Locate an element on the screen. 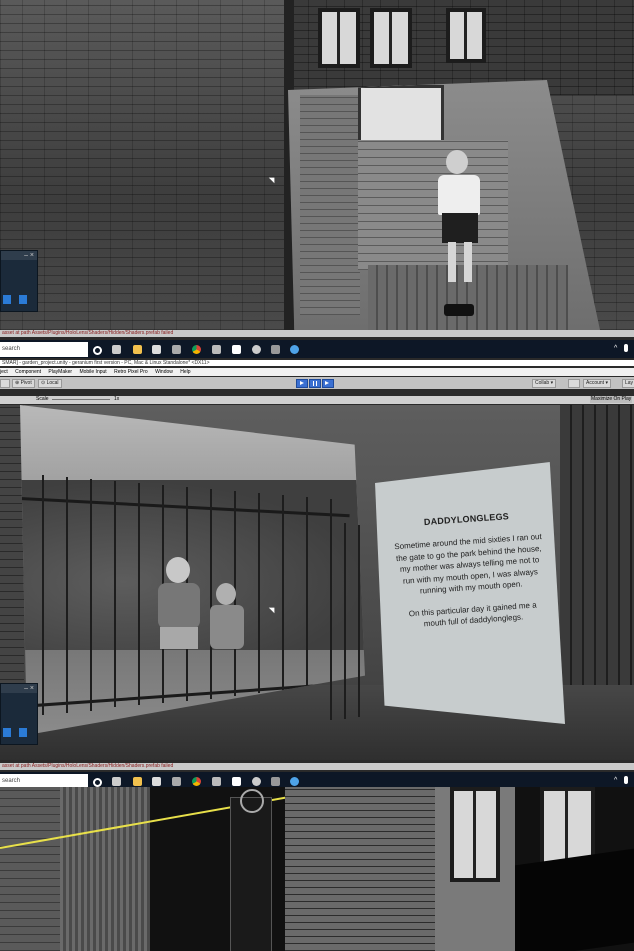 The width and height of the screenshot is (634, 951). game-view-bar: Scale 1x Maximize On Play is located at coordinates (317, 400).